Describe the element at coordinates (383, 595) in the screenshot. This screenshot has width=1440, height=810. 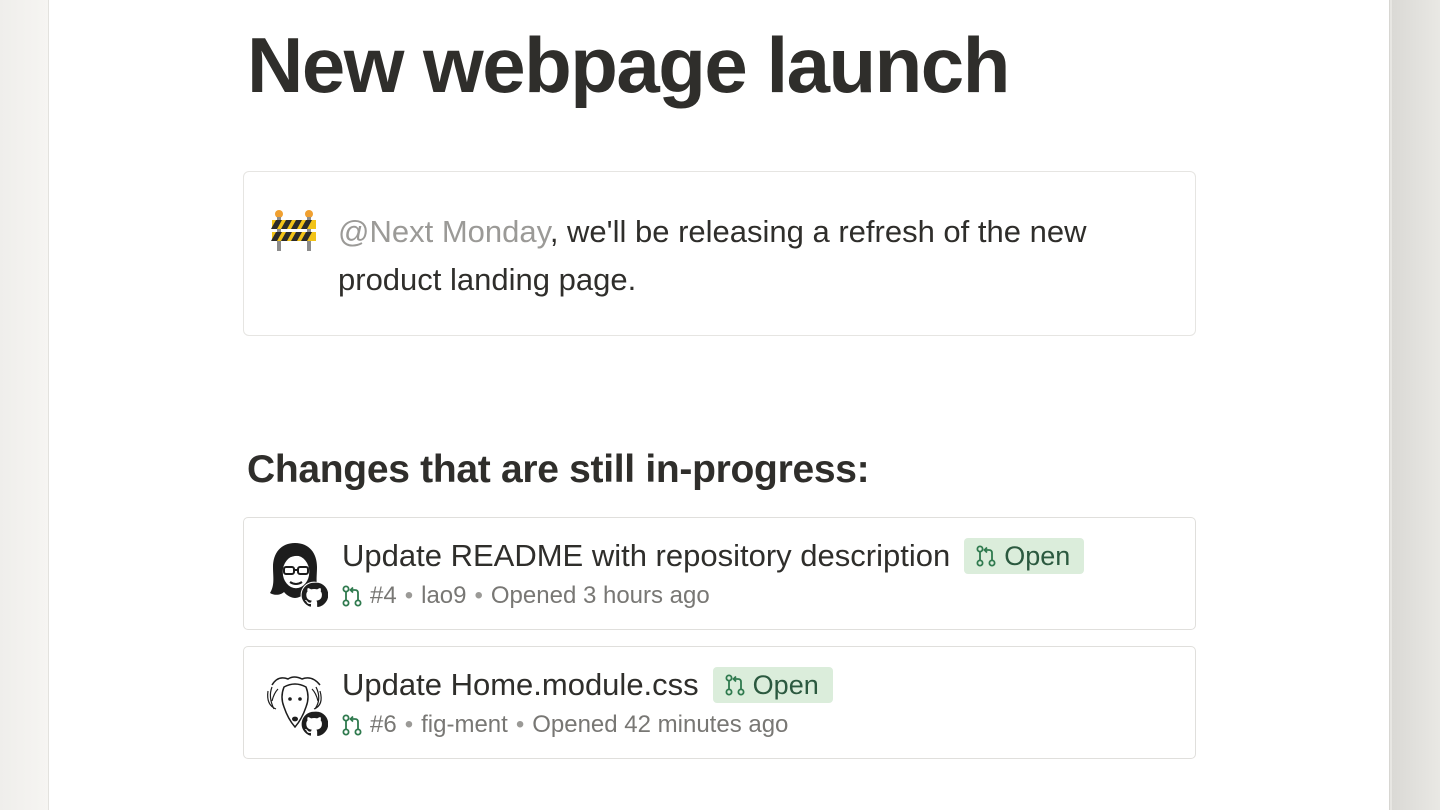
I see `pr-number: #4` at that location.